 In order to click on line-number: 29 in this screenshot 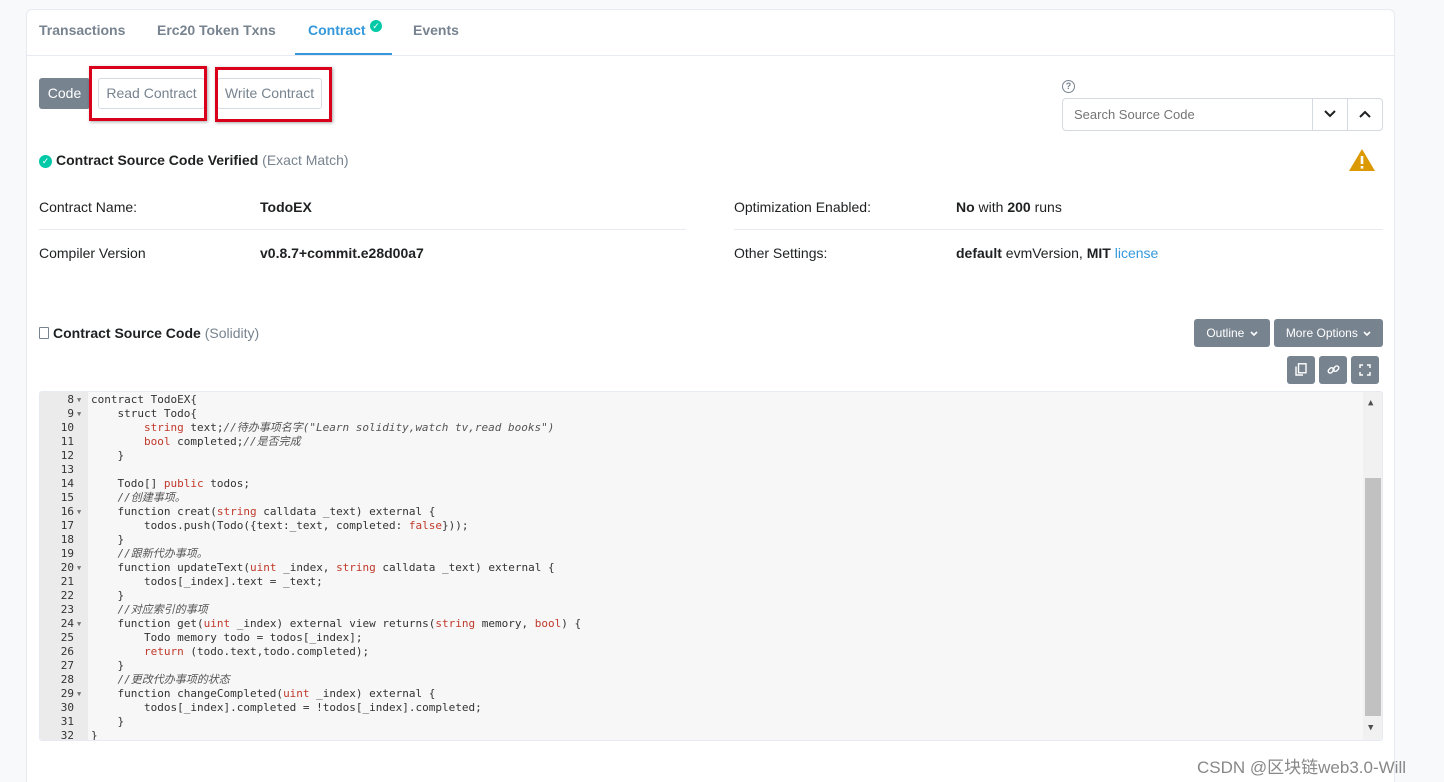, I will do `click(67, 693)`.